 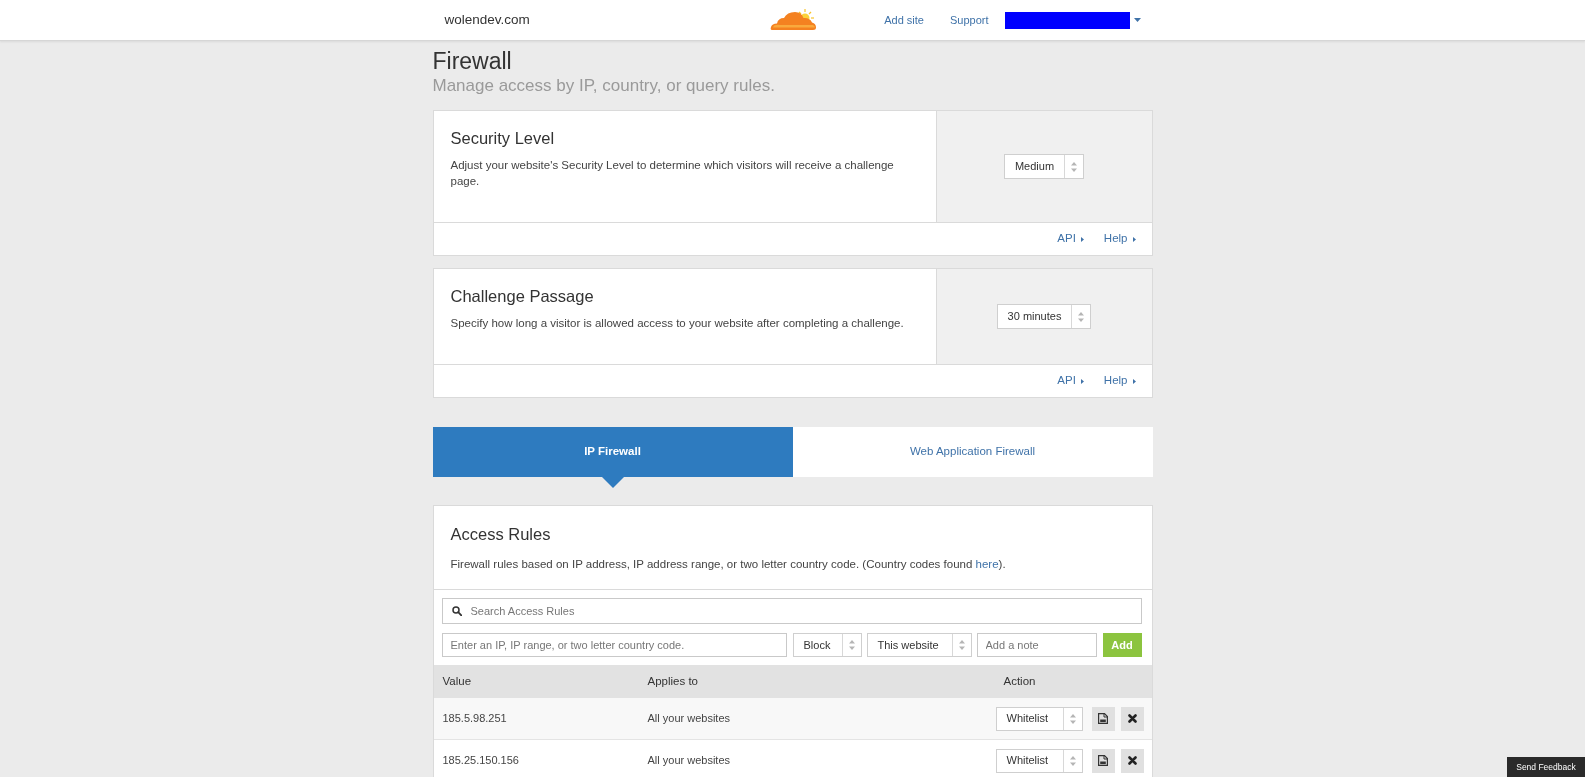 I want to click on card-title: Security Level, so click(x=503, y=138).